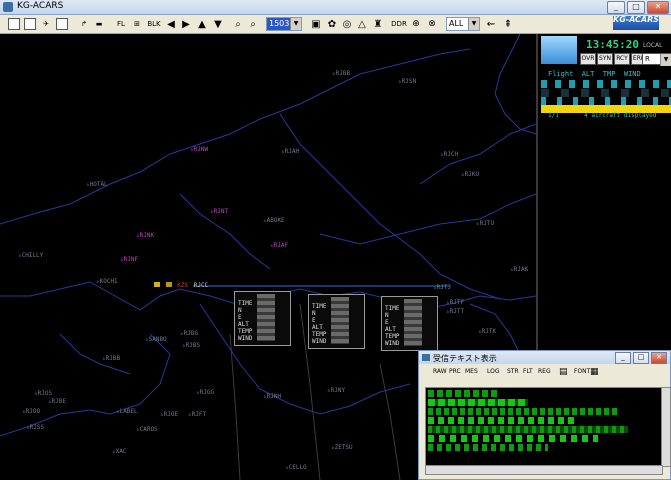 The image size is (671, 480). What do you see at coordinates (449, 154) in the screenshot?
I see `waypoint-label: ▵RJCH` at bounding box center [449, 154].